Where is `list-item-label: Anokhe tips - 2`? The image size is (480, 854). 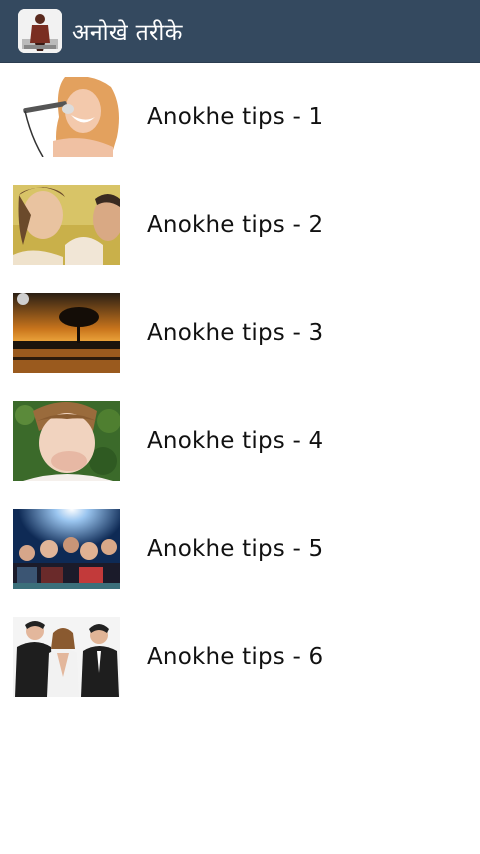
list-item-label: Anokhe tips - 2 is located at coordinates (235, 225).